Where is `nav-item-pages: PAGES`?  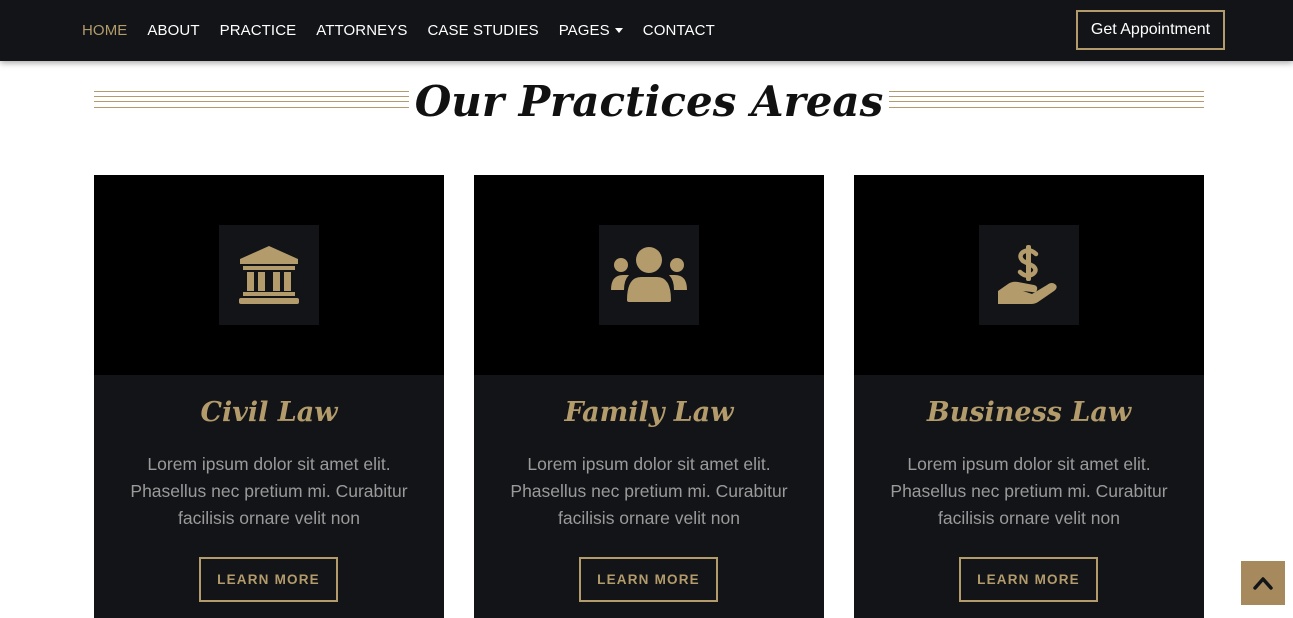 nav-item-pages: PAGES is located at coordinates (591, 30).